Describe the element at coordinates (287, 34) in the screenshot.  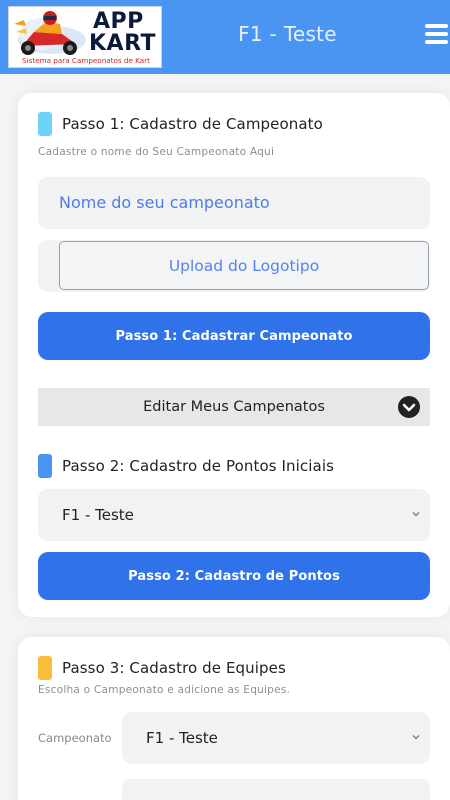
I see `page-title: F1 - Teste` at that location.